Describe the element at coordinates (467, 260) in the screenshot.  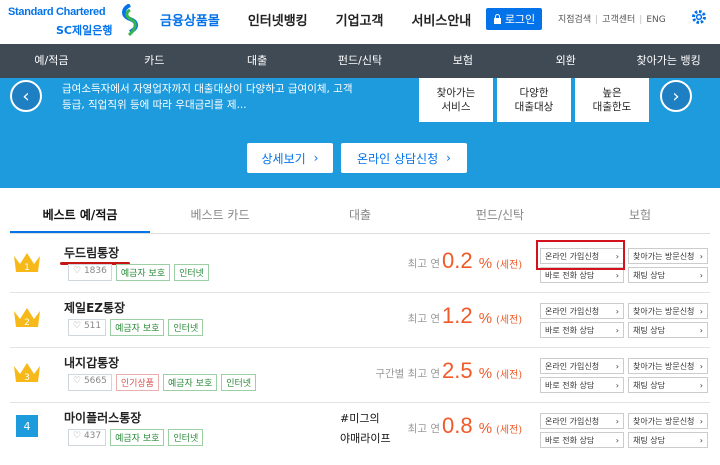
I see `rate-value: 0.2 %` at that location.